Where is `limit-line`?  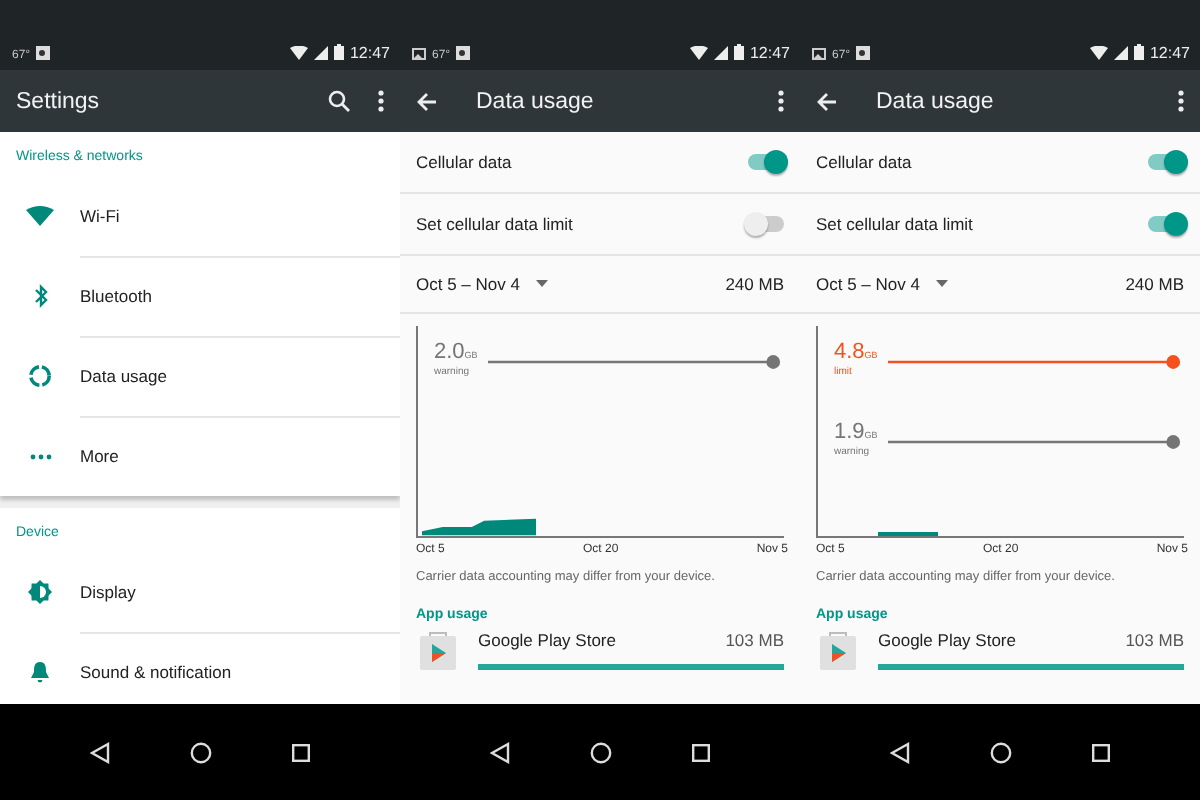 limit-line is located at coordinates (1036, 362).